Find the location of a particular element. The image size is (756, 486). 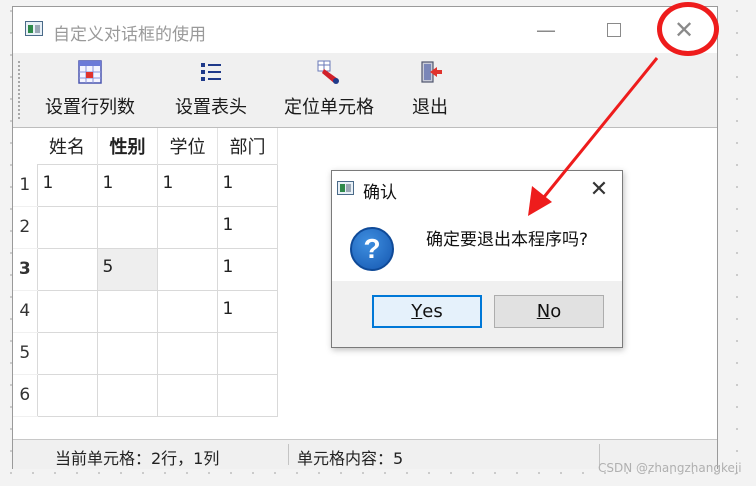

dialog-body: ? 确定要退出本程序吗? is located at coordinates (477, 244).